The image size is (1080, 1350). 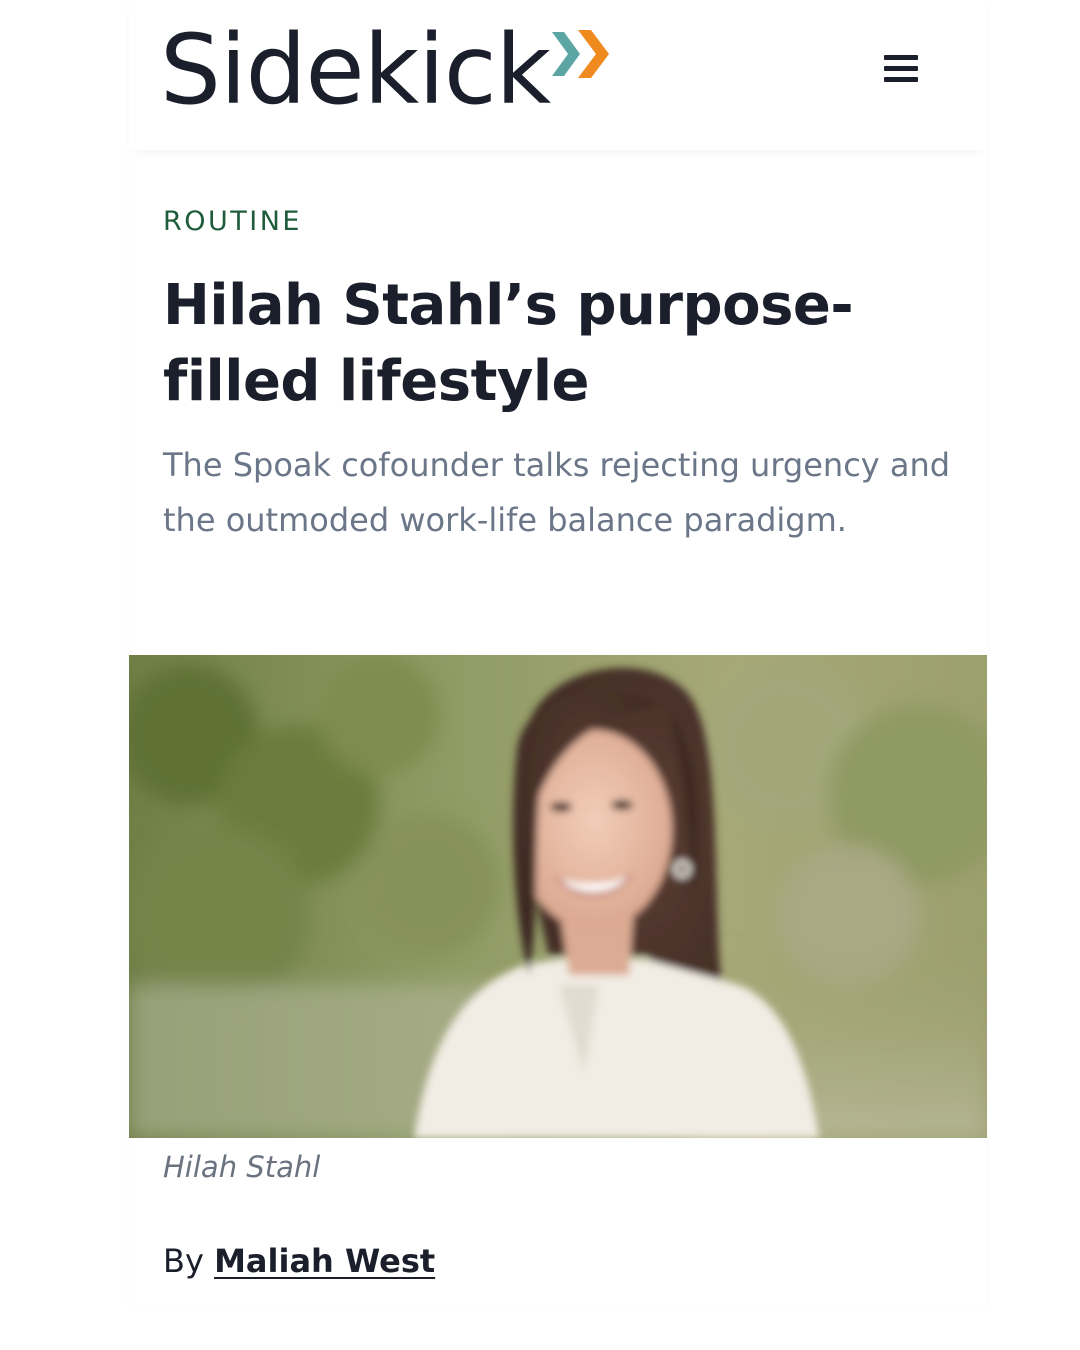 I want to click on sidekick-logo: Sidekick, so click(x=387, y=70).